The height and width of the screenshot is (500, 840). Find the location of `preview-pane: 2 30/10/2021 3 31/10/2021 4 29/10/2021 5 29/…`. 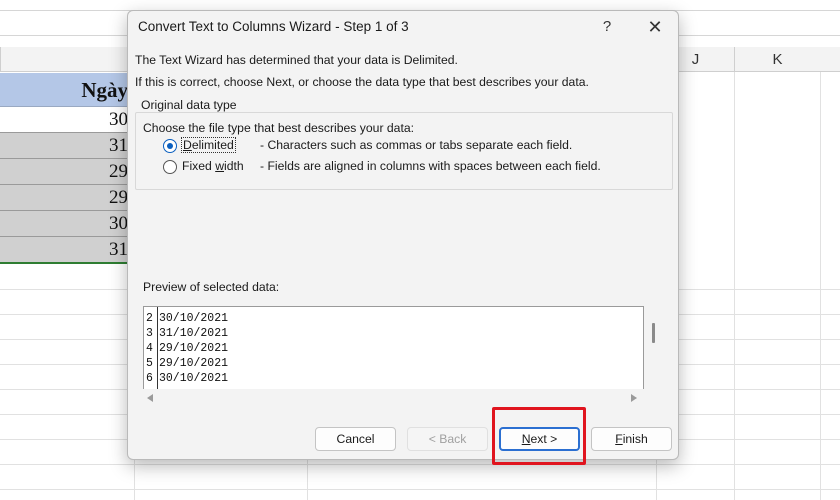

preview-pane: 2 30/10/2021 3 31/10/2021 4 29/10/2021 5 29/… is located at coordinates (393, 347).